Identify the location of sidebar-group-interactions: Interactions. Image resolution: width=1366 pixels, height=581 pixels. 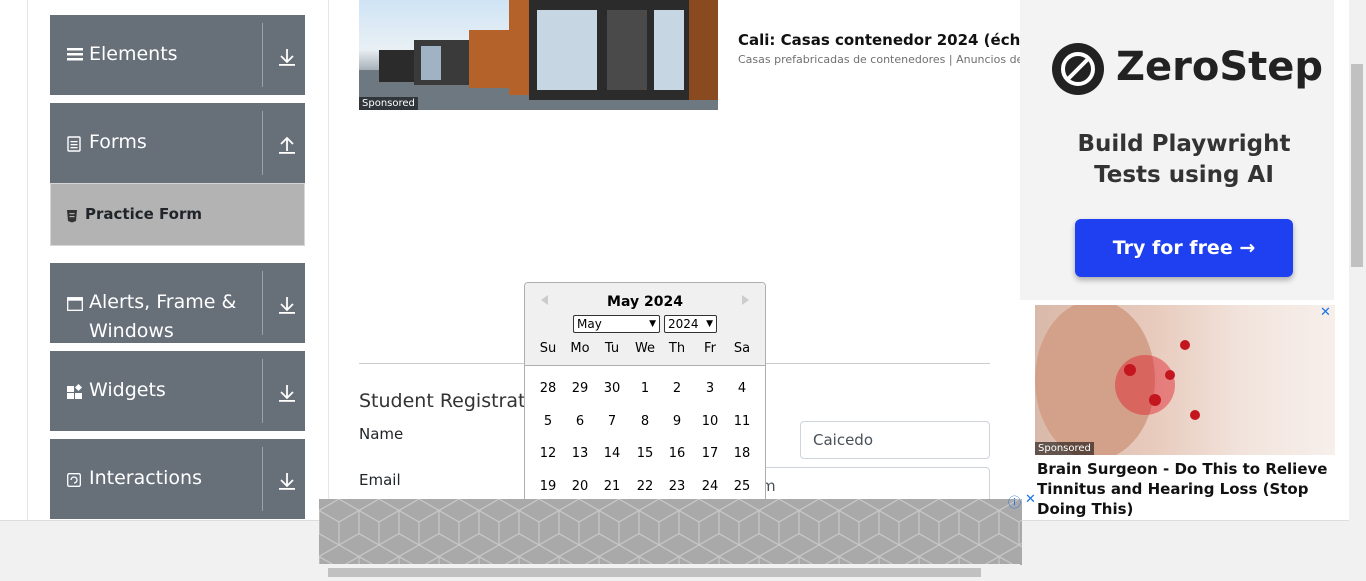
(177, 479).